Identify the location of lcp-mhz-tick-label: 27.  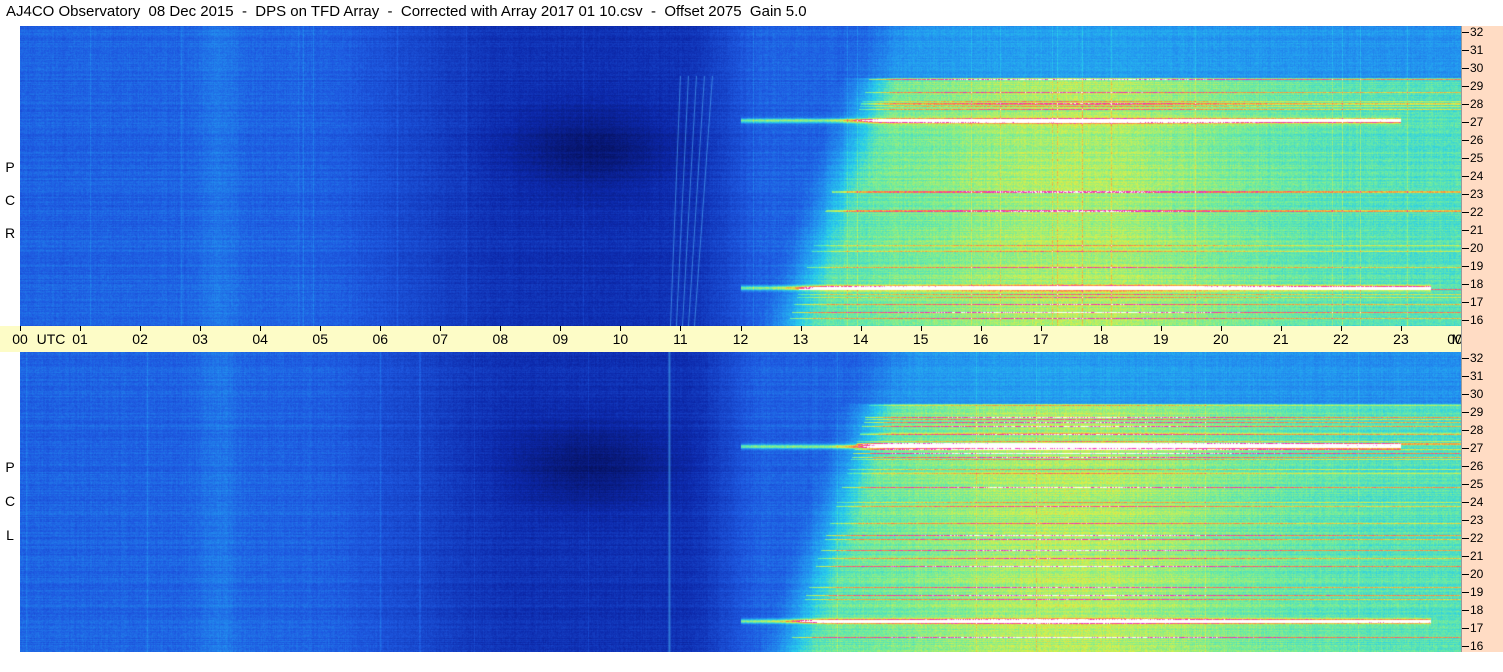
(1477, 448).